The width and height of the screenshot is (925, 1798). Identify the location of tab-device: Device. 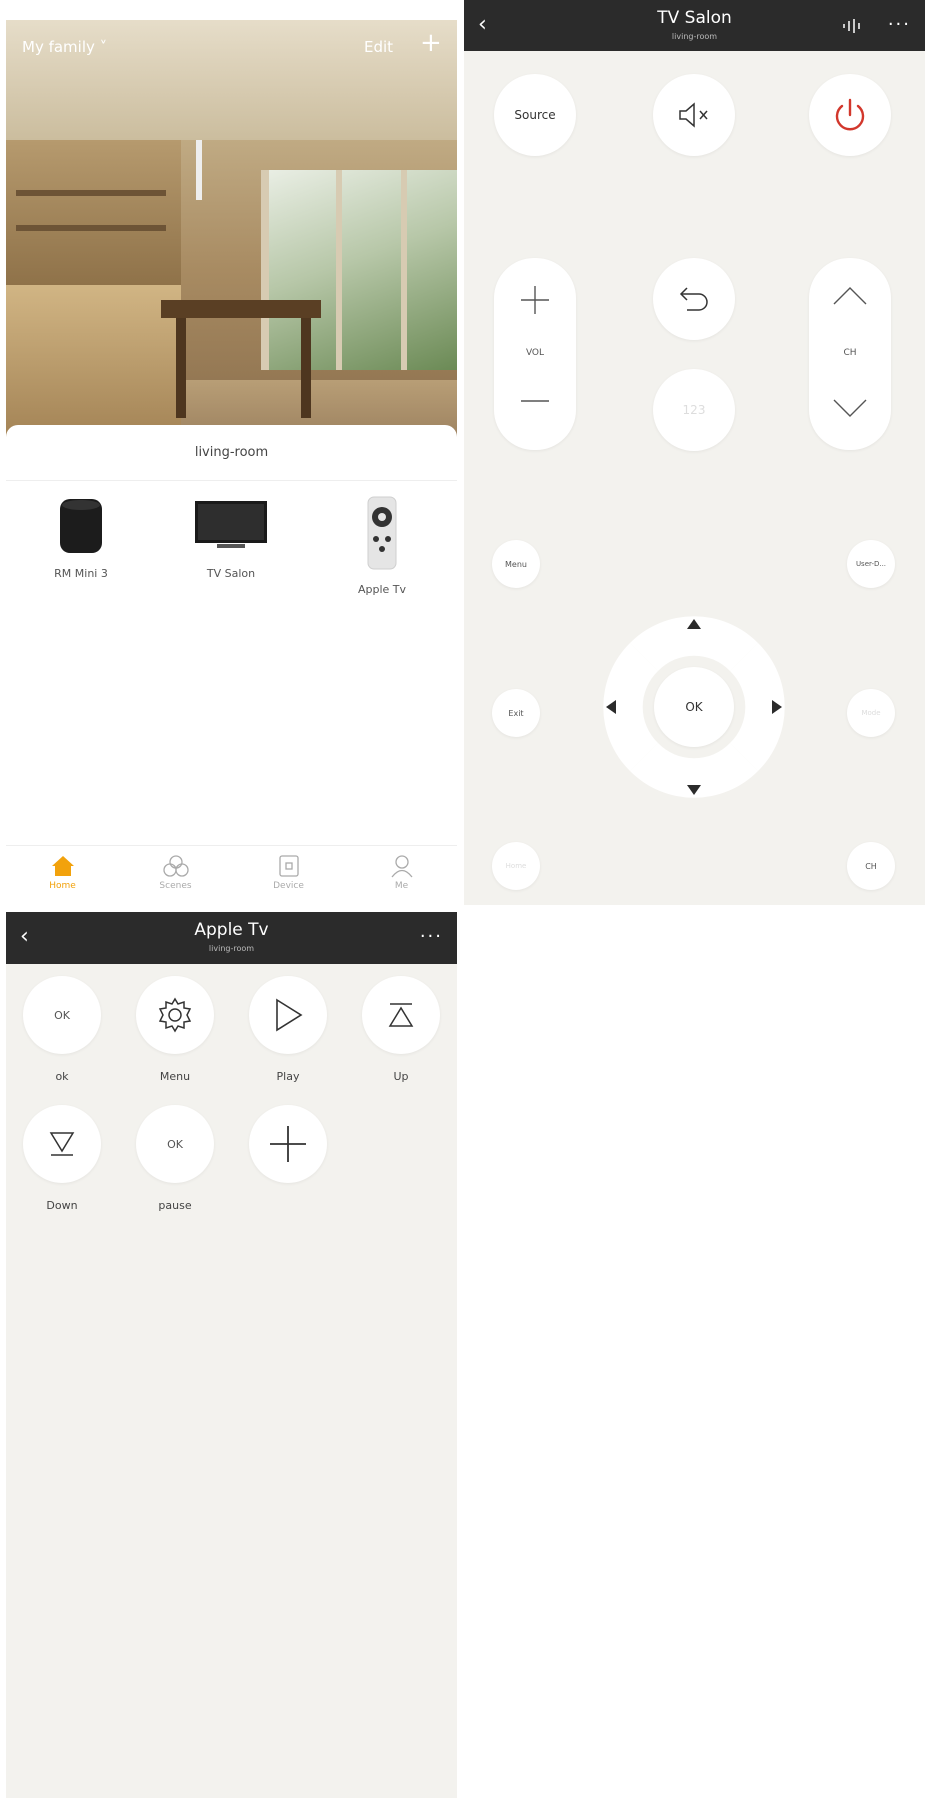
(288, 872).